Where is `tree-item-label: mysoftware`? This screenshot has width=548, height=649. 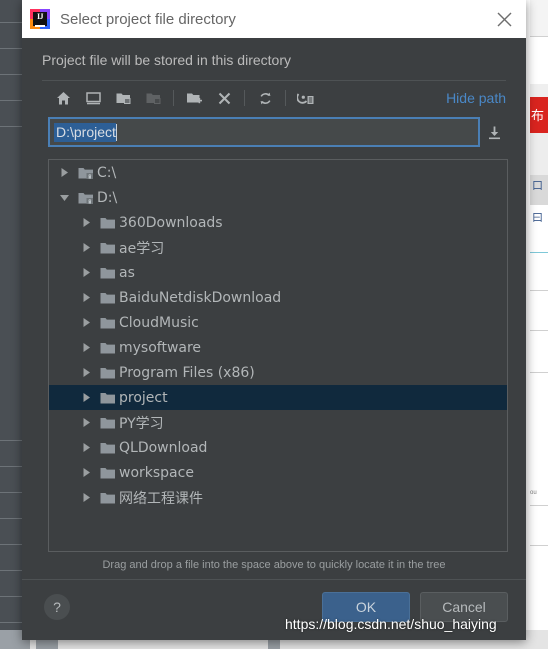
tree-item-label: mysoftware is located at coordinates (160, 347).